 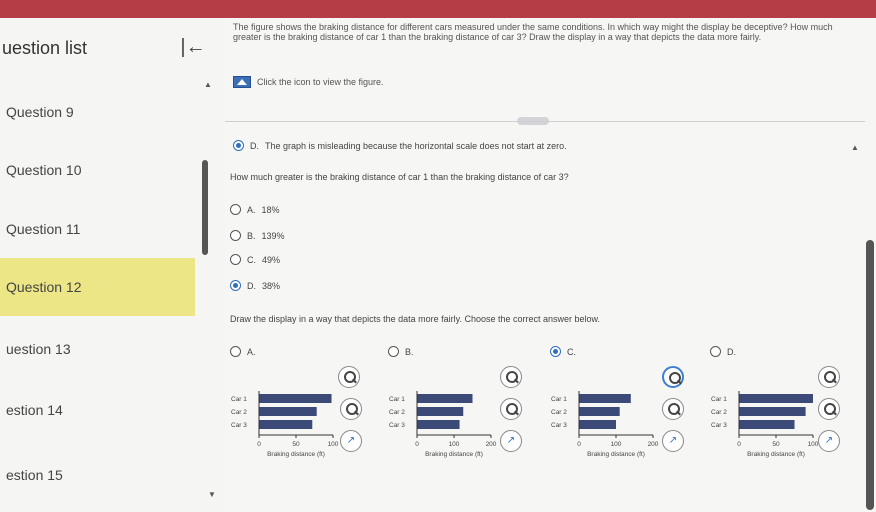 I want to click on option-text: 49%, so click(x=271, y=259).